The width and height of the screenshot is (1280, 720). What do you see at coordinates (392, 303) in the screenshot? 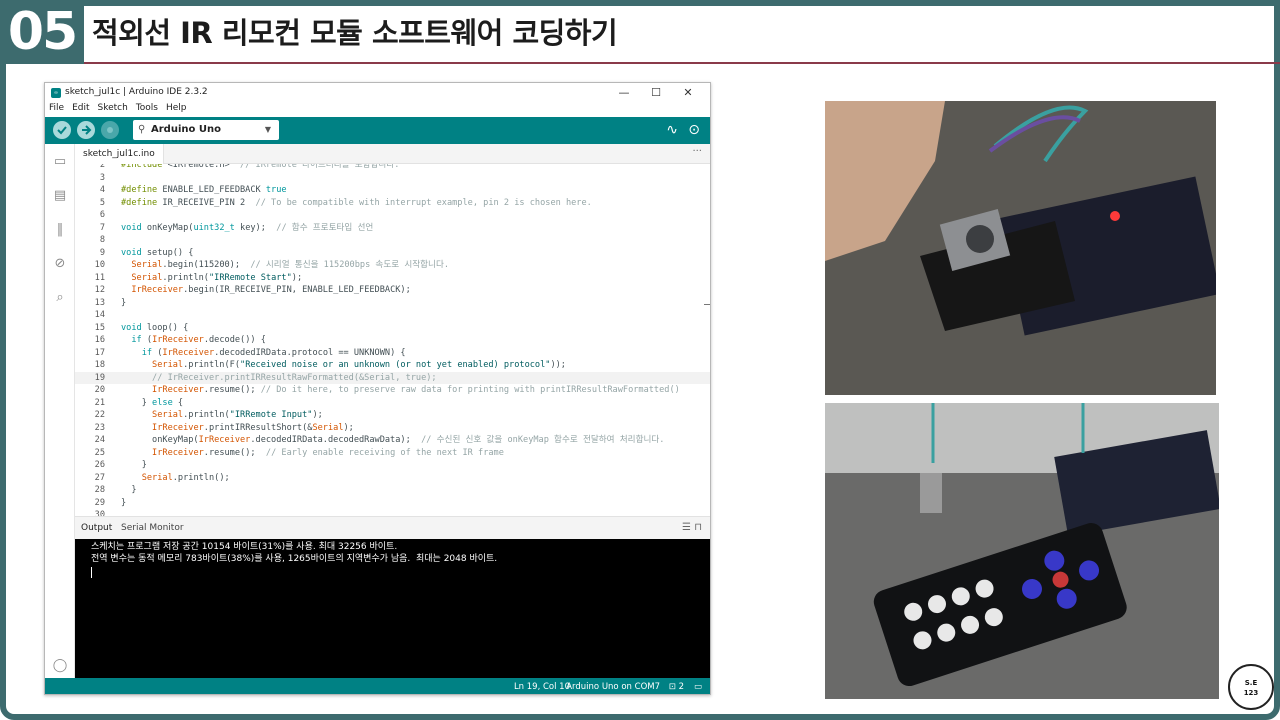
I see `code-line: 13}` at bounding box center [392, 303].